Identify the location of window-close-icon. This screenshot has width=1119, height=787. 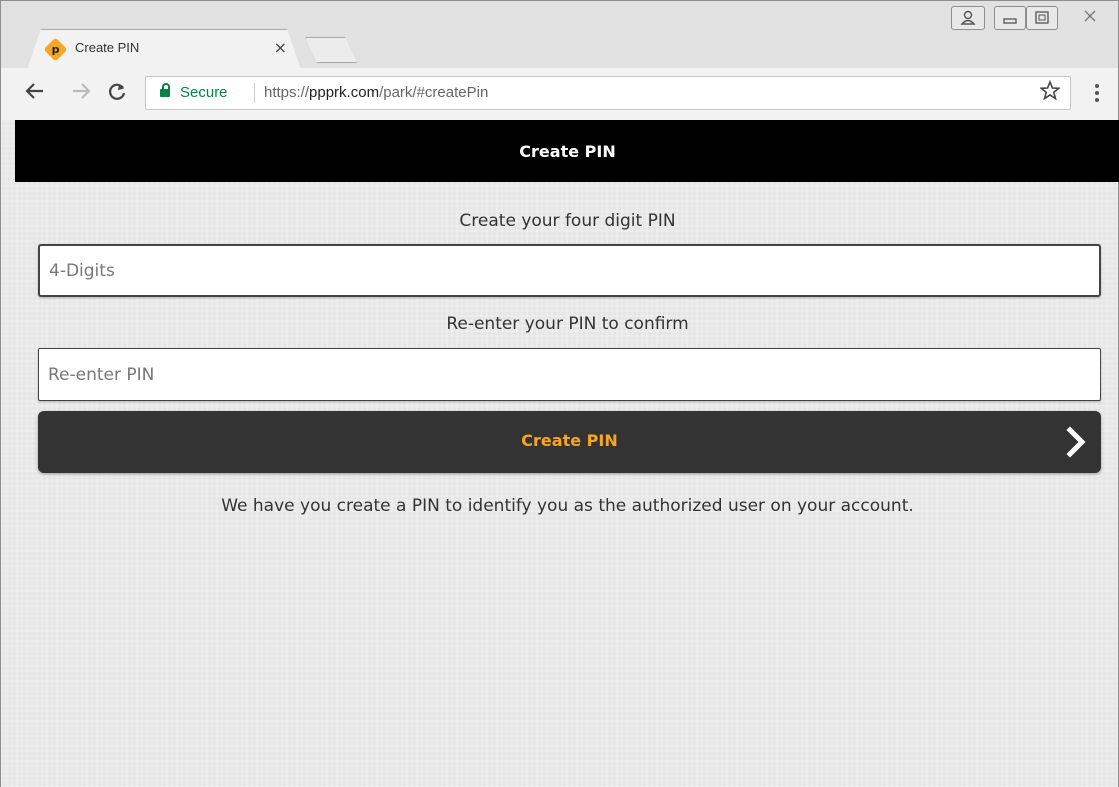
(1090, 17).